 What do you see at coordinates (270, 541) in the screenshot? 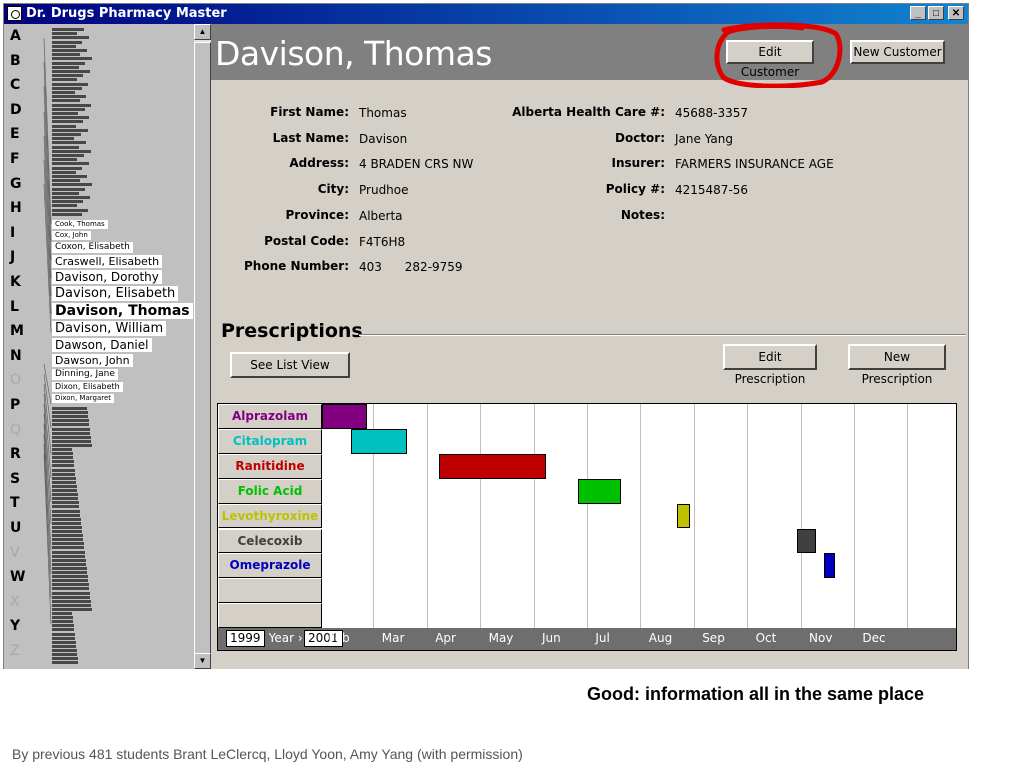
I see `drug-label: Celecoxib` at bounding box center [270, 541].